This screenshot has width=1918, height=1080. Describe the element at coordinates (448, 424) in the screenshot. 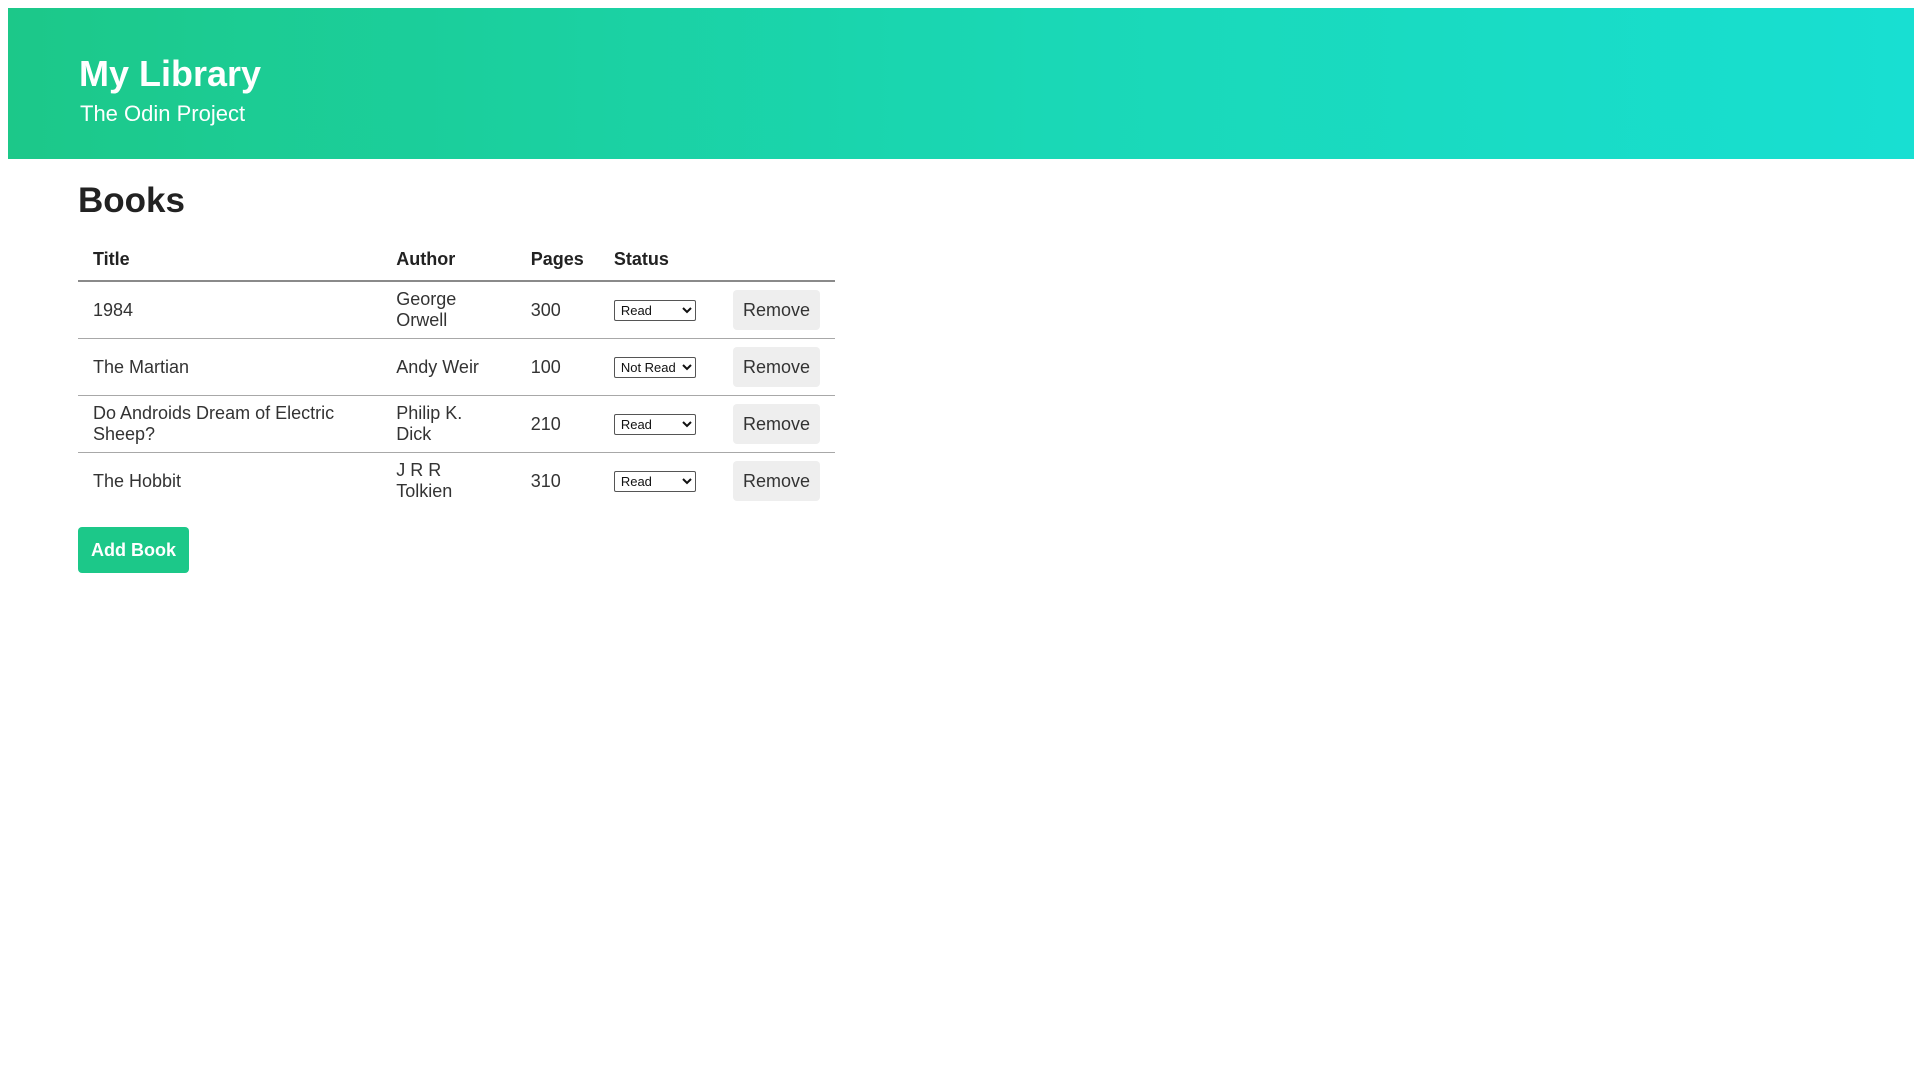

I see `book-author: Philip K. Dick` at that location.